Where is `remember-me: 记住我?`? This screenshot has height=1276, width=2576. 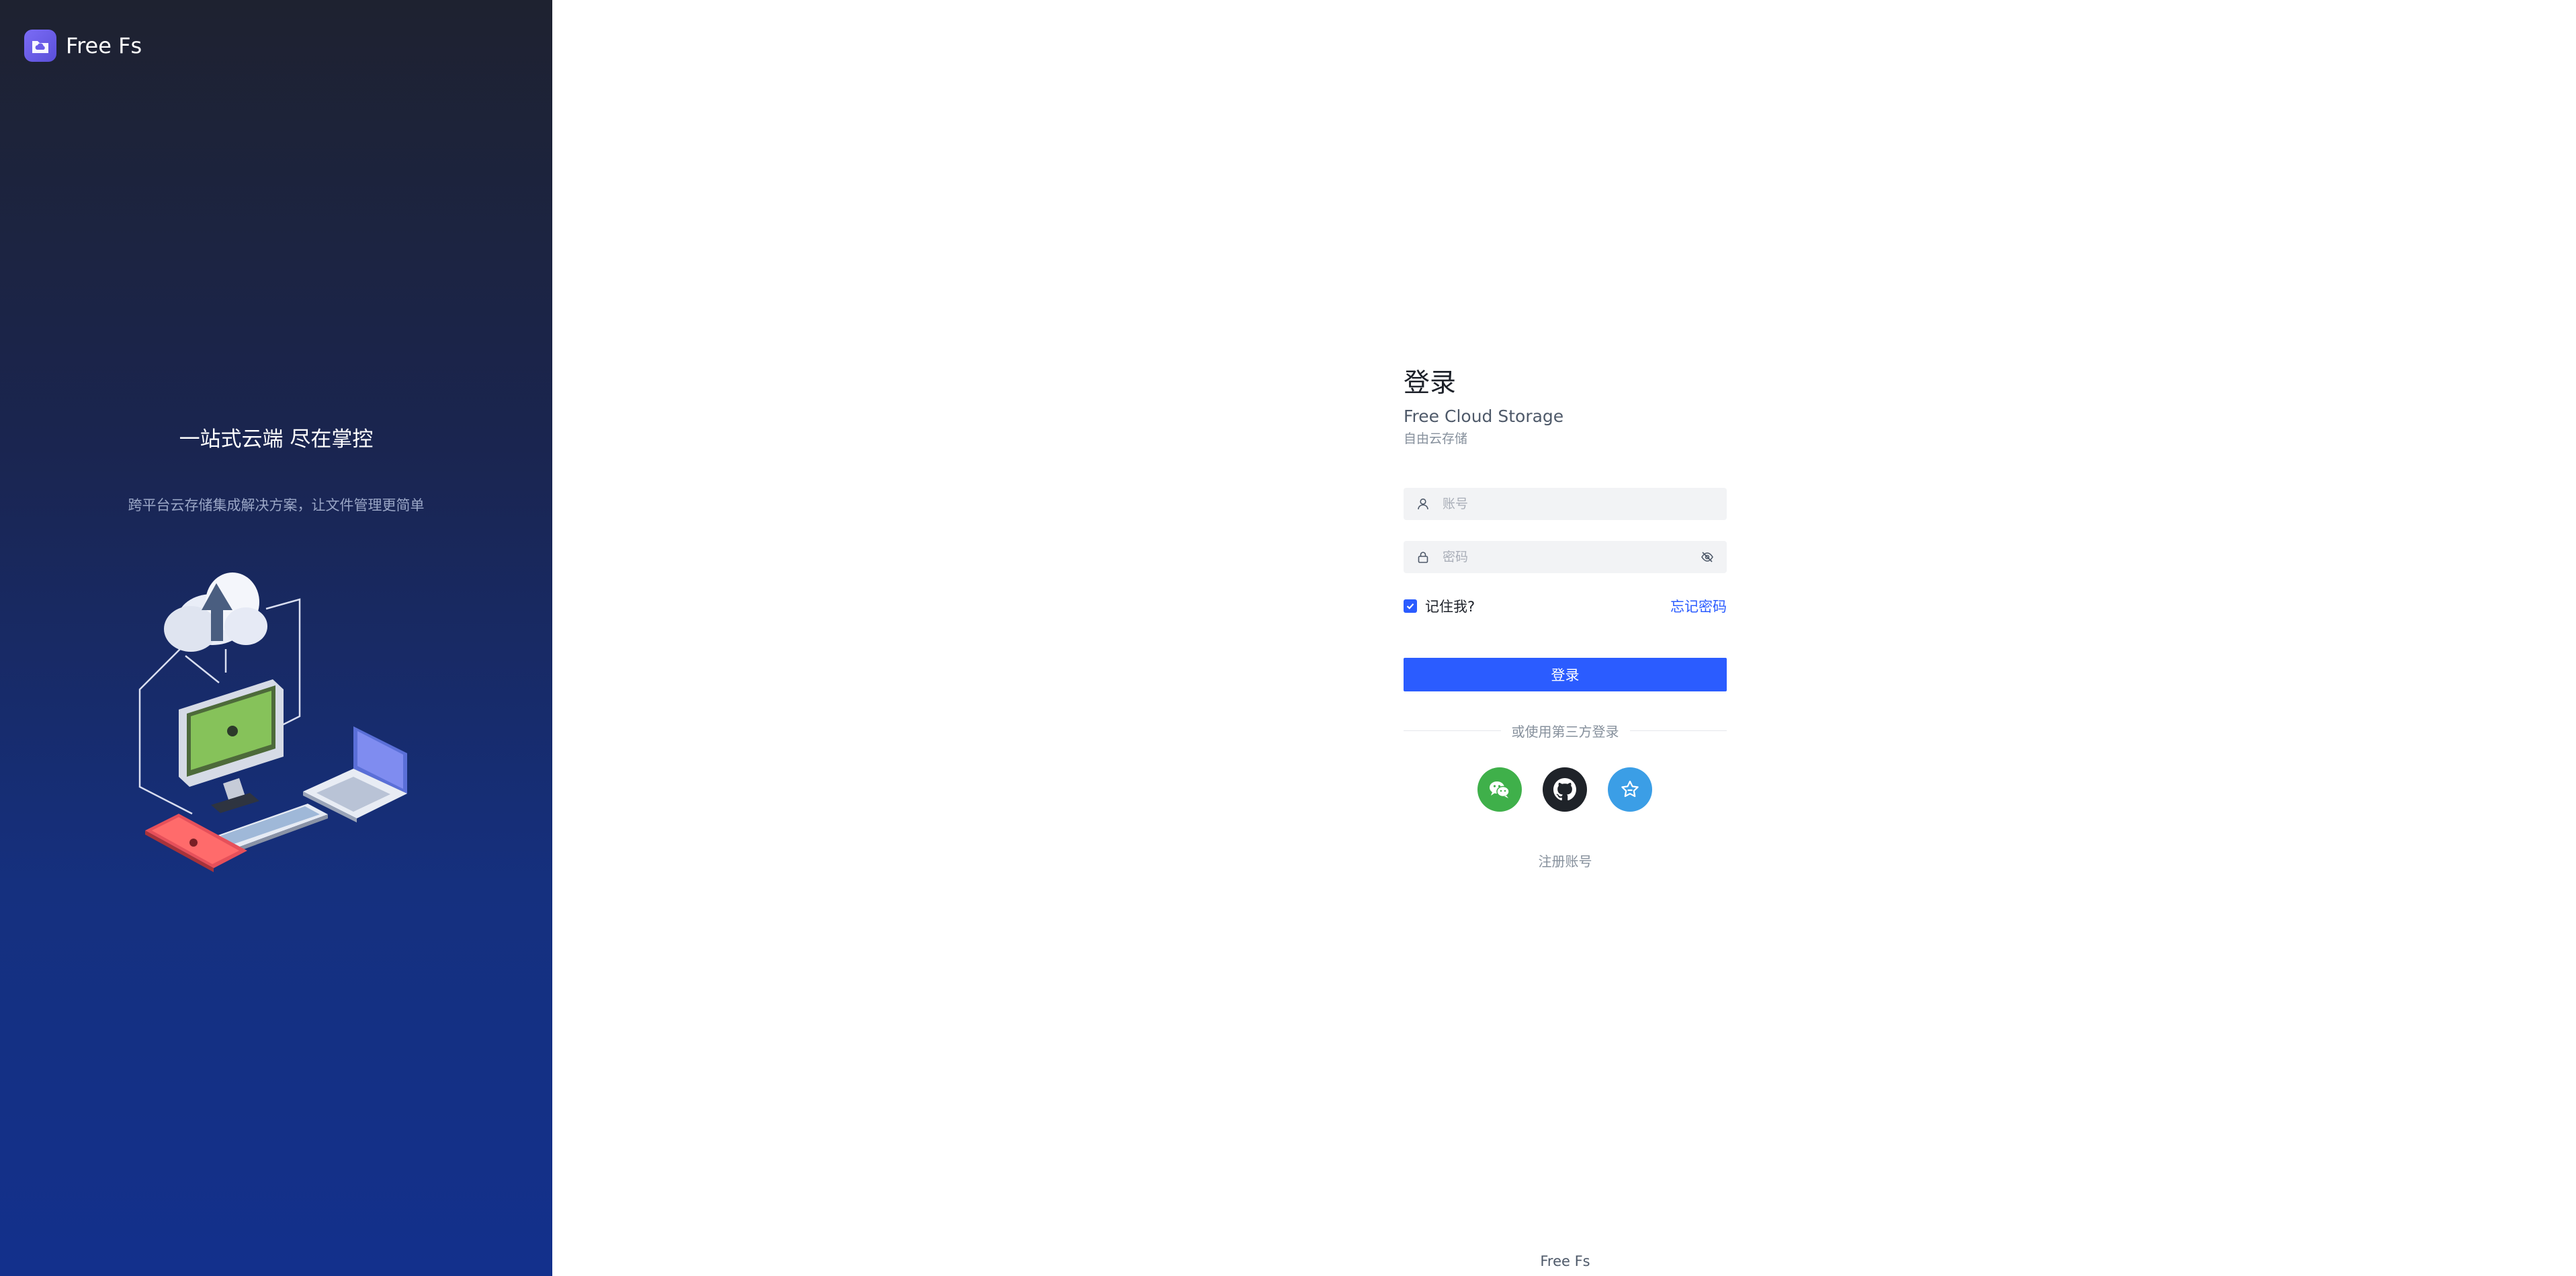 remember-me: 记住我? is located at coordinates (1439, 606).